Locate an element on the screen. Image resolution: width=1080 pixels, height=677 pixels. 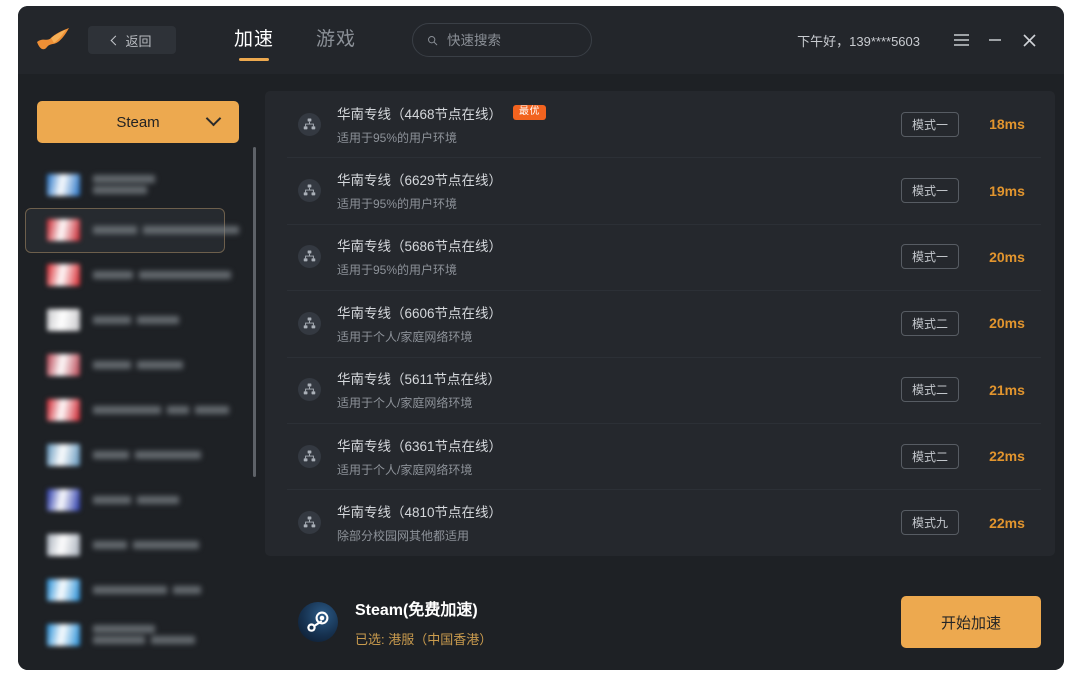
tab-games: 游戏 is located at coordinates (336, 42).